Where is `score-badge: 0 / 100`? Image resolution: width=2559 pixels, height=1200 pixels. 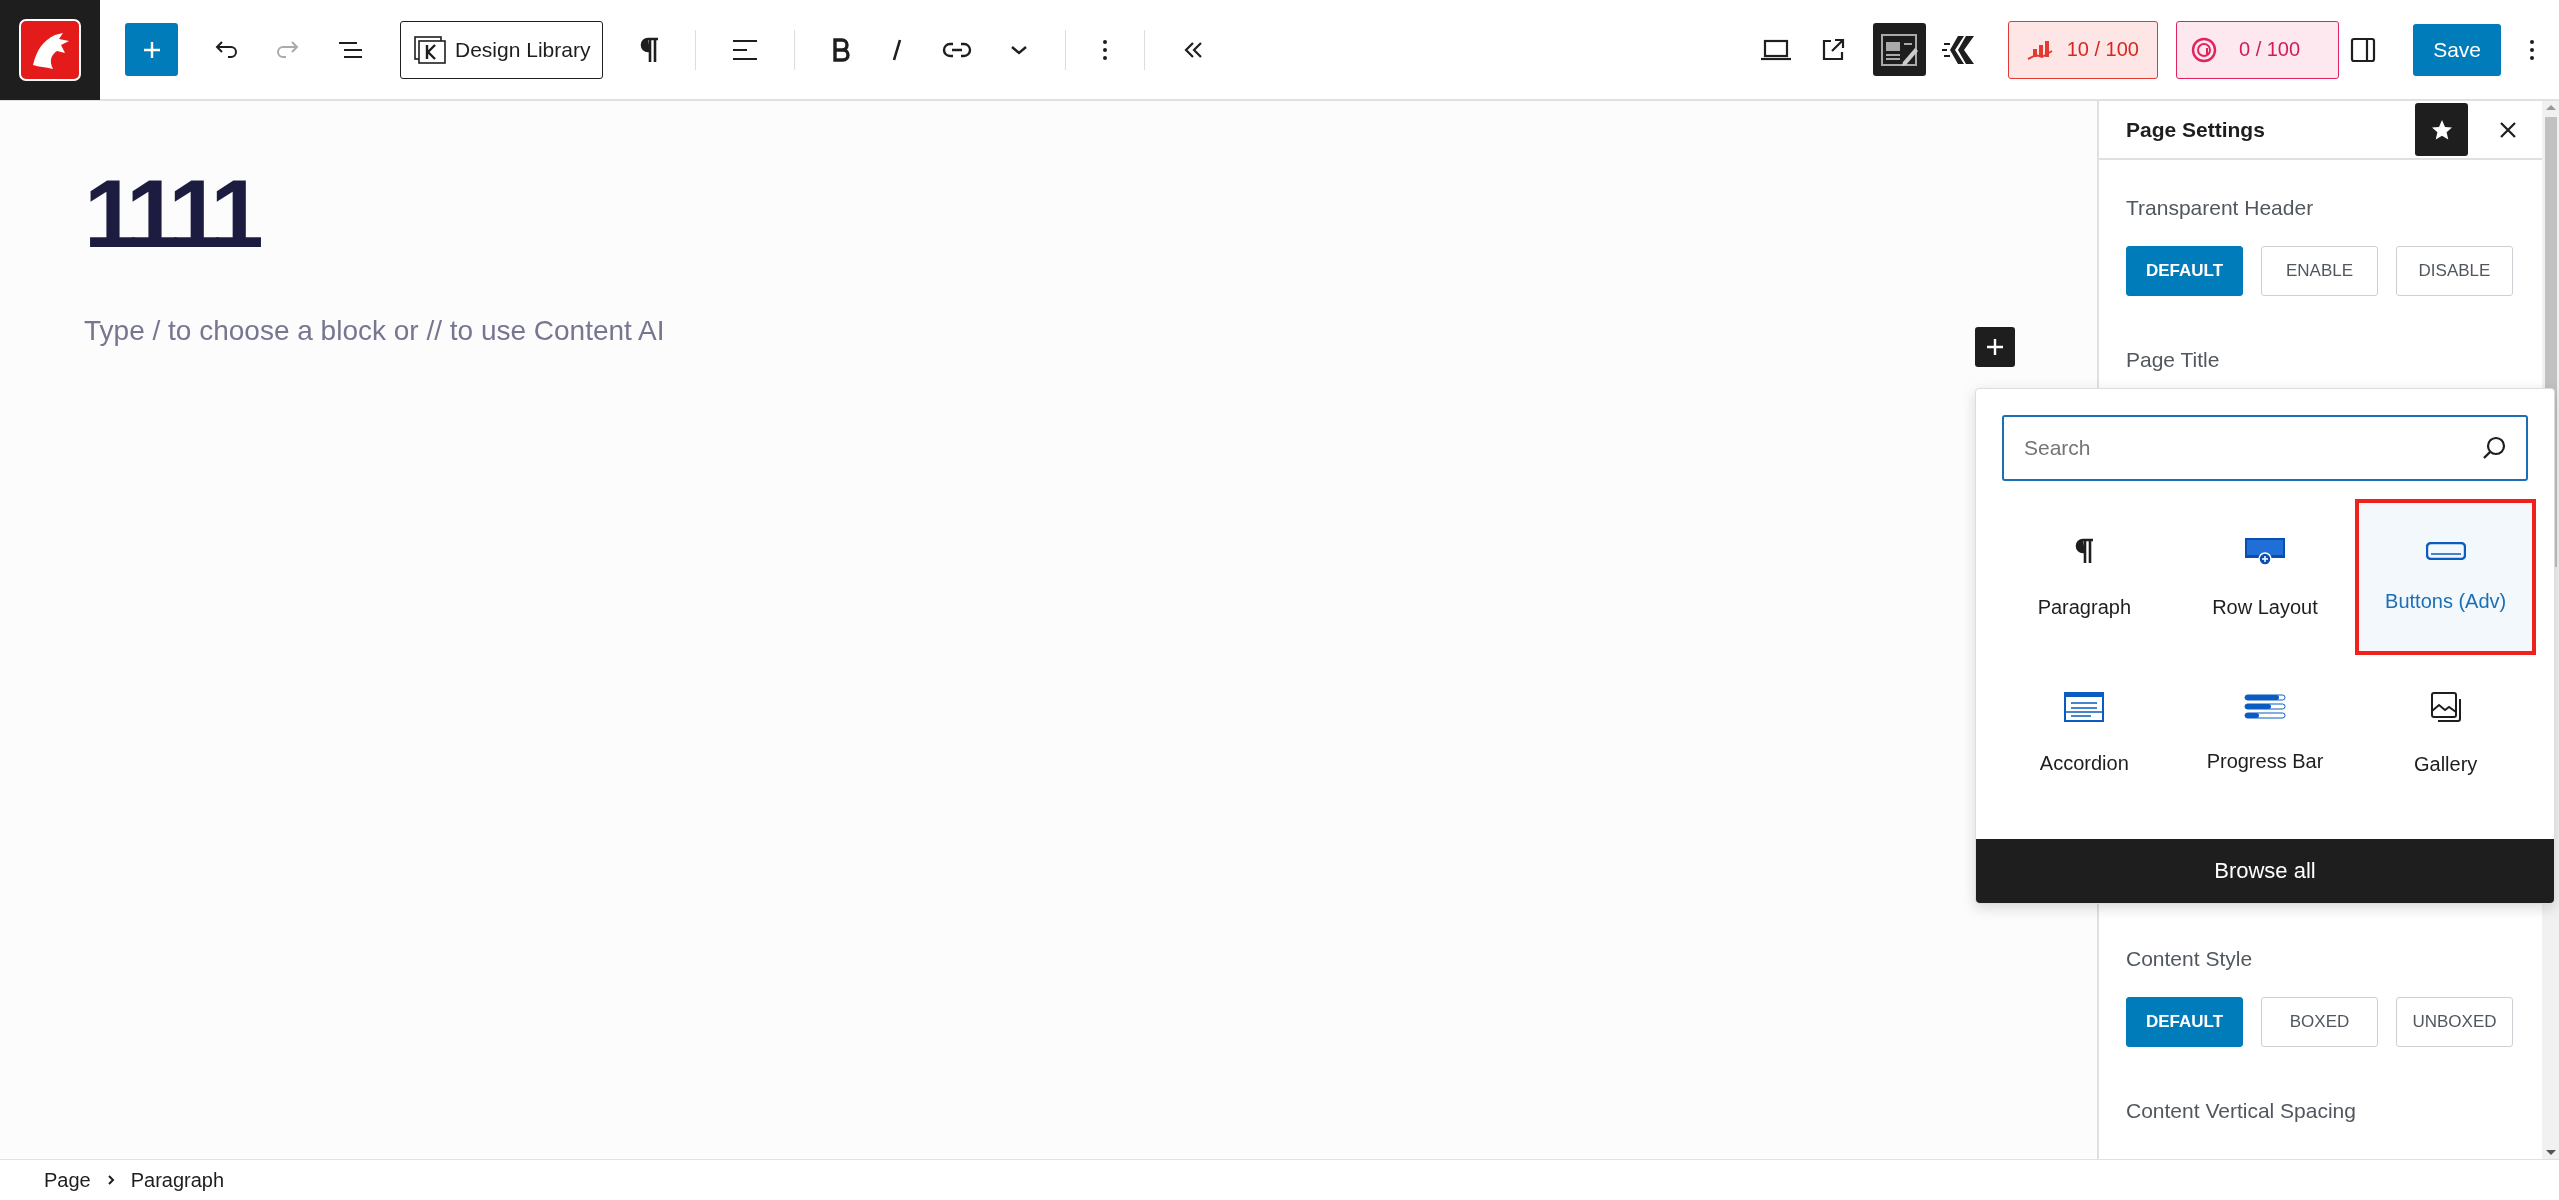
score-badge: 0 / 100 is located at coordinates (2257, 49).